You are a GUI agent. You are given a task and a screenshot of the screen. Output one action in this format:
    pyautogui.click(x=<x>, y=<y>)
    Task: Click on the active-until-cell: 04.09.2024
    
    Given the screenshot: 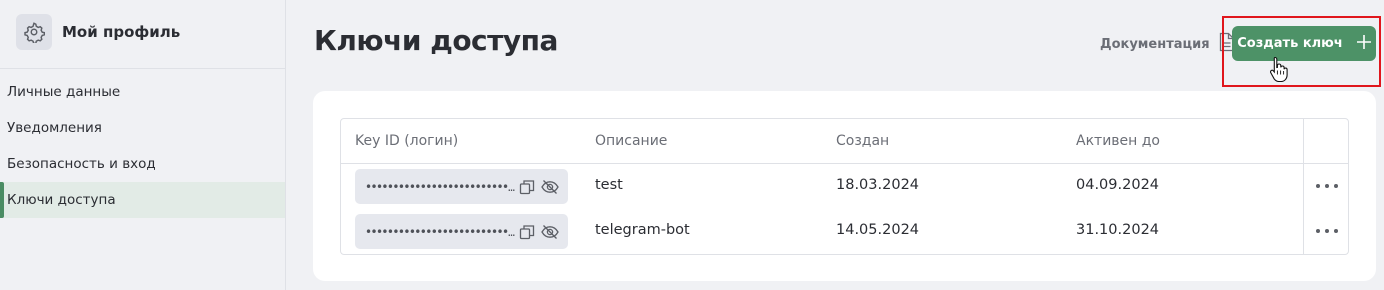 What is the action you would take?
    pyautogui.click(x=1118, y=185)
    